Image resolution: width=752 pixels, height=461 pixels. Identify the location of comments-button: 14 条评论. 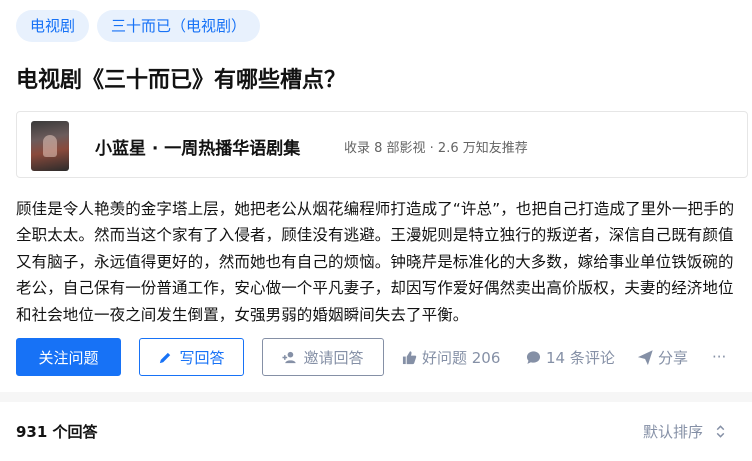
(570, 357).